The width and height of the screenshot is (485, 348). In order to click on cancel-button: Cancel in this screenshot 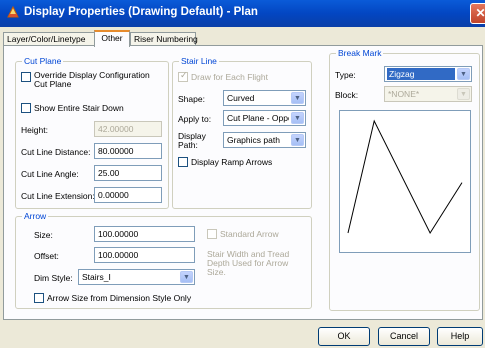, I will do `click(404, 336)`.